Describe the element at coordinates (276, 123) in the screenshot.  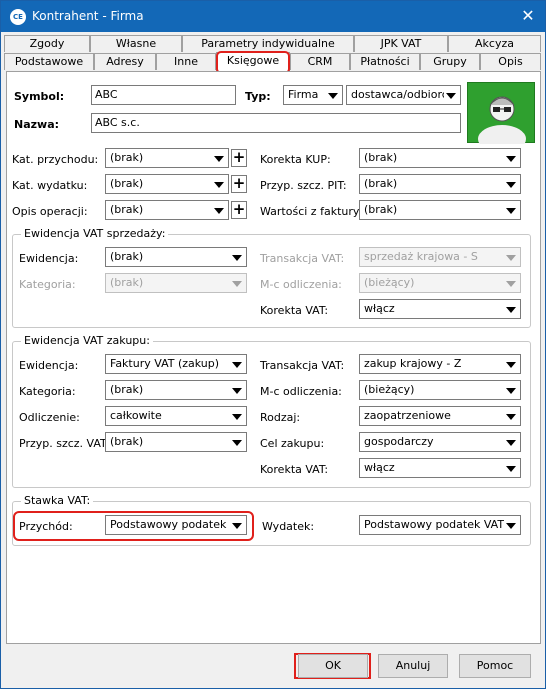
I see `nazwa-field: ABC s.c.` at that location.